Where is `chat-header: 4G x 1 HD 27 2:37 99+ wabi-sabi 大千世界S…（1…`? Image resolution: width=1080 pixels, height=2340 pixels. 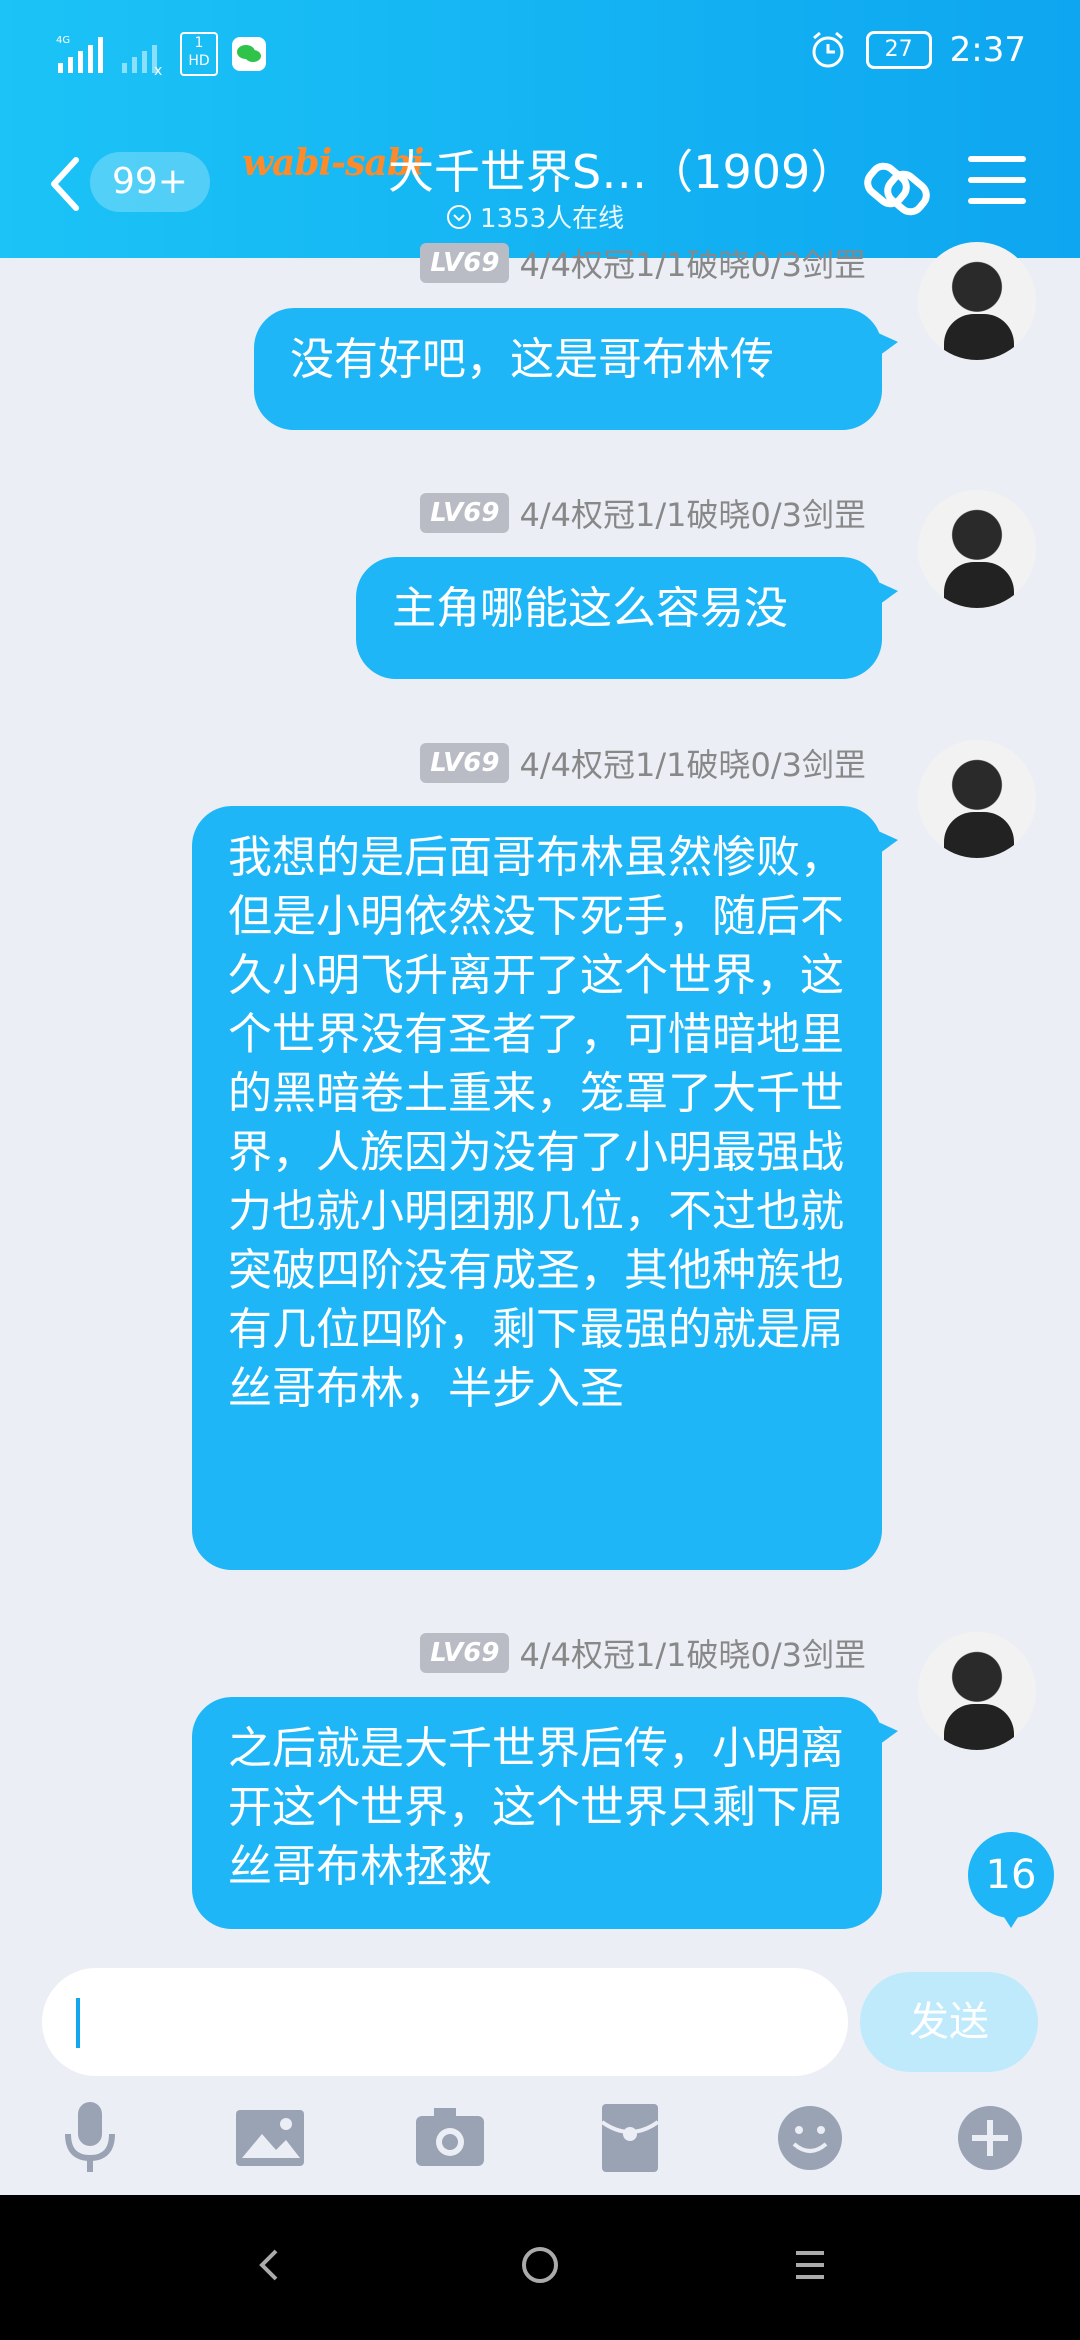 chat-header: 4G x 1 HD 27 2:37 99+ wabi-sabi 大千世界S…（1… is located at coordinates (540, 129).